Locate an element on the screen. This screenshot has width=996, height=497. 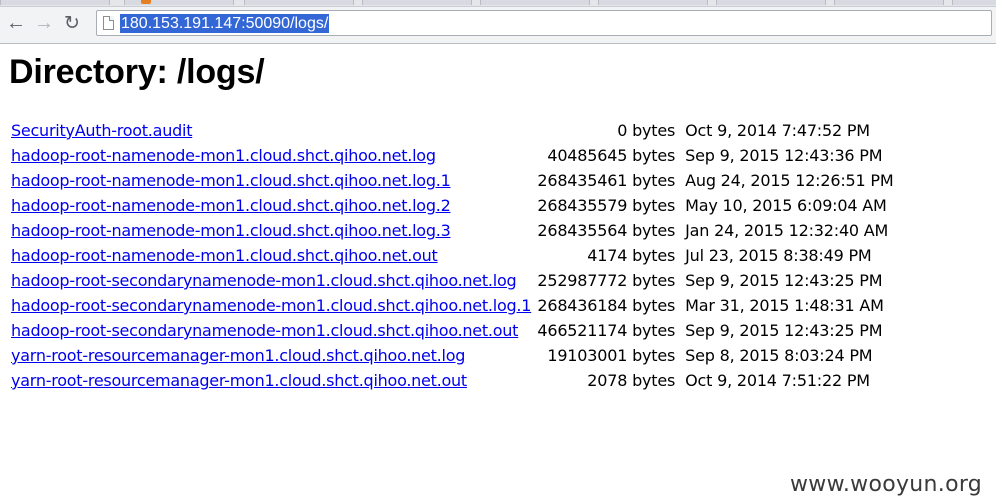
file-date: Sep 8, 2015 8:03:24 PM is located at coordinates (779, 355).